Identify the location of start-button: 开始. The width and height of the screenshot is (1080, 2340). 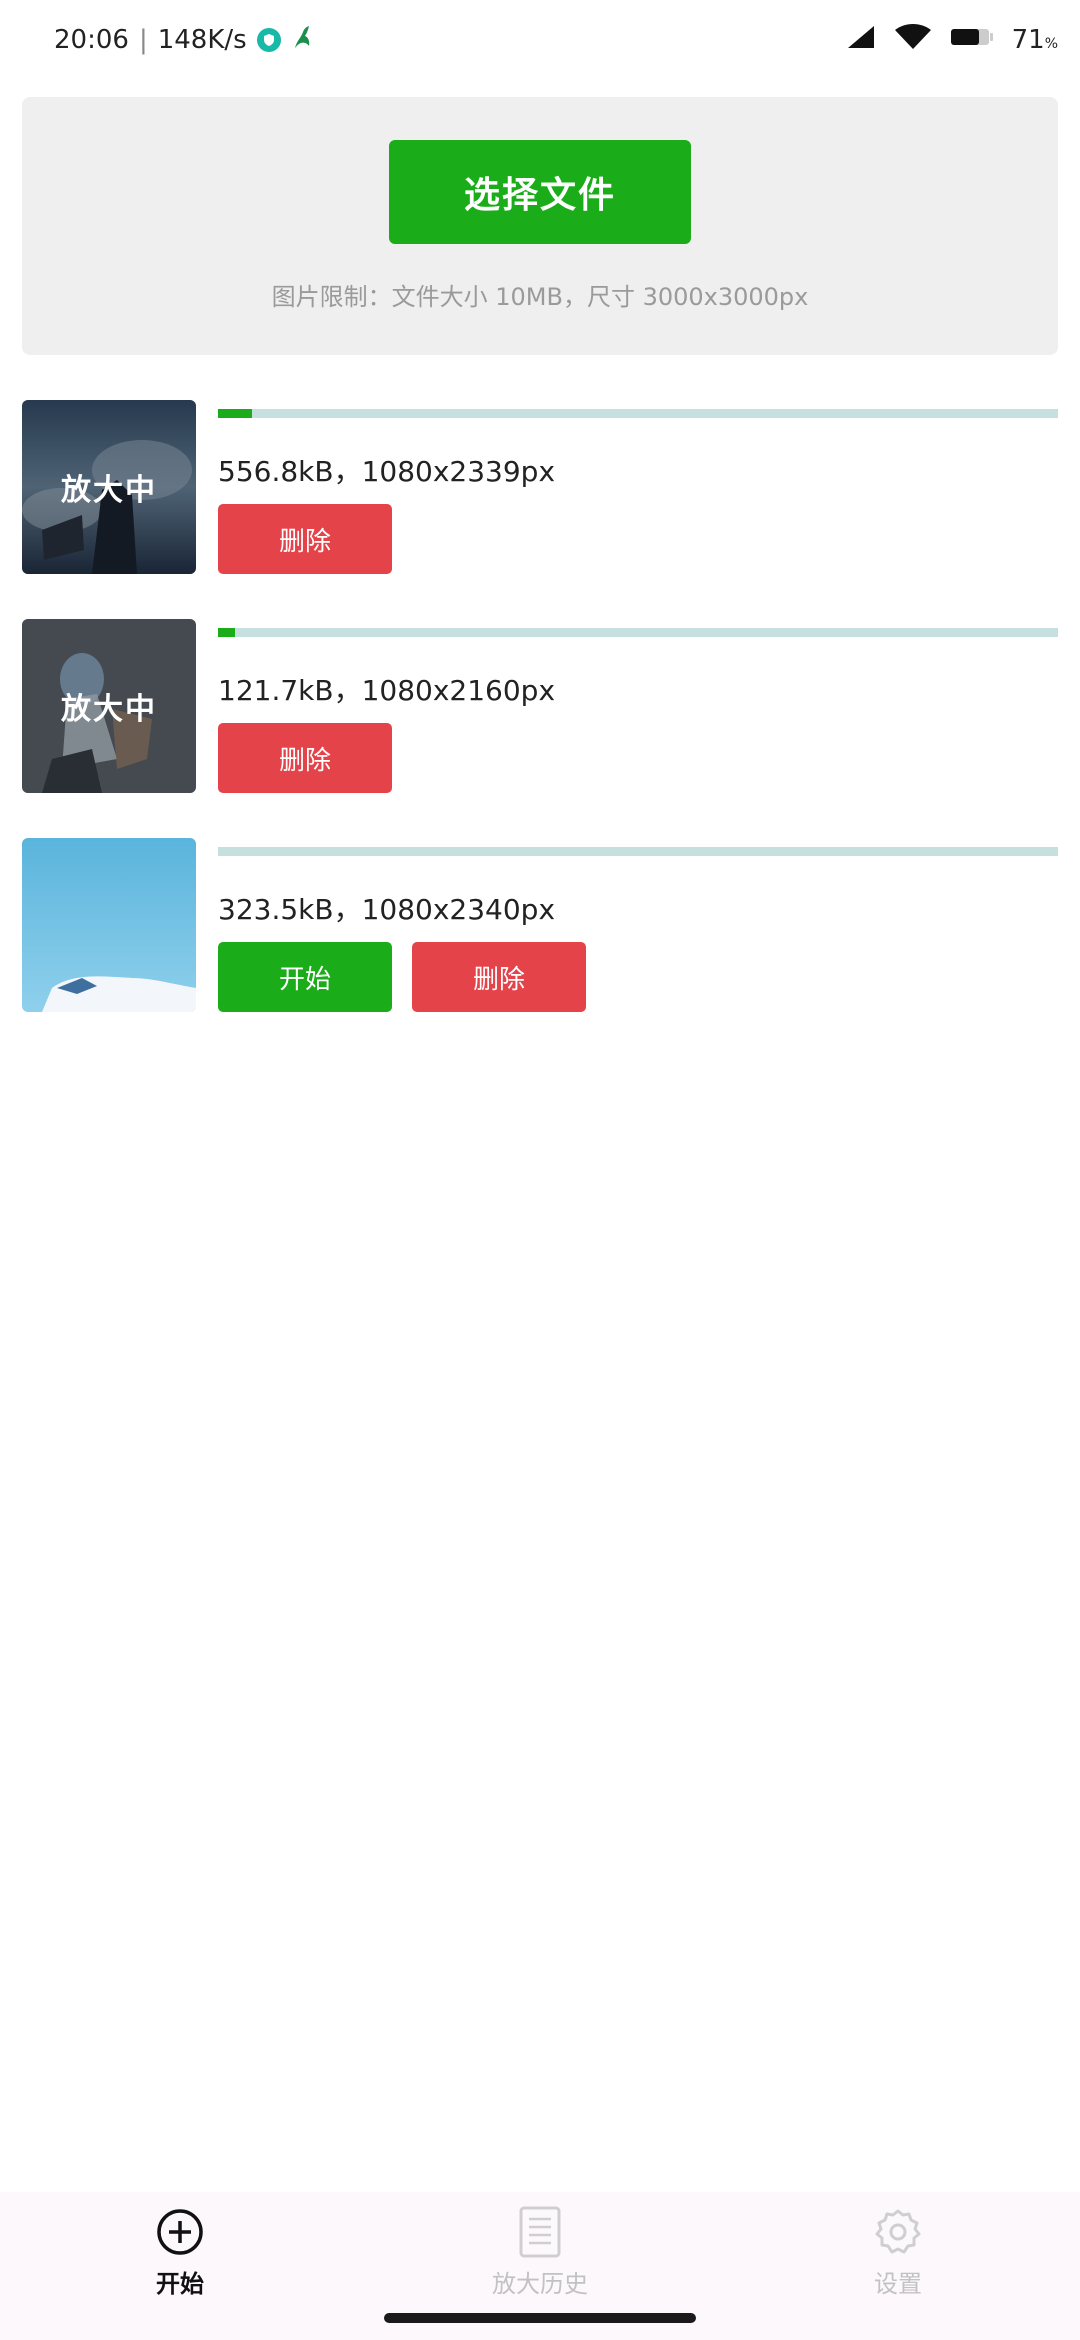
(305, 977).